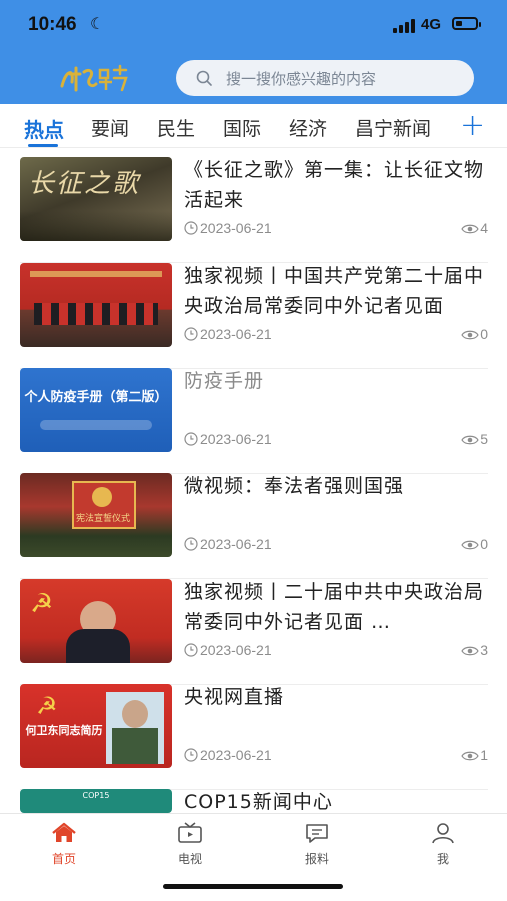 The height and width of the screenshot is (901, 507). What do you see at coordinates (64, 832) in the screenshot?
I see `home-icon` at bounding box center [64, 832].